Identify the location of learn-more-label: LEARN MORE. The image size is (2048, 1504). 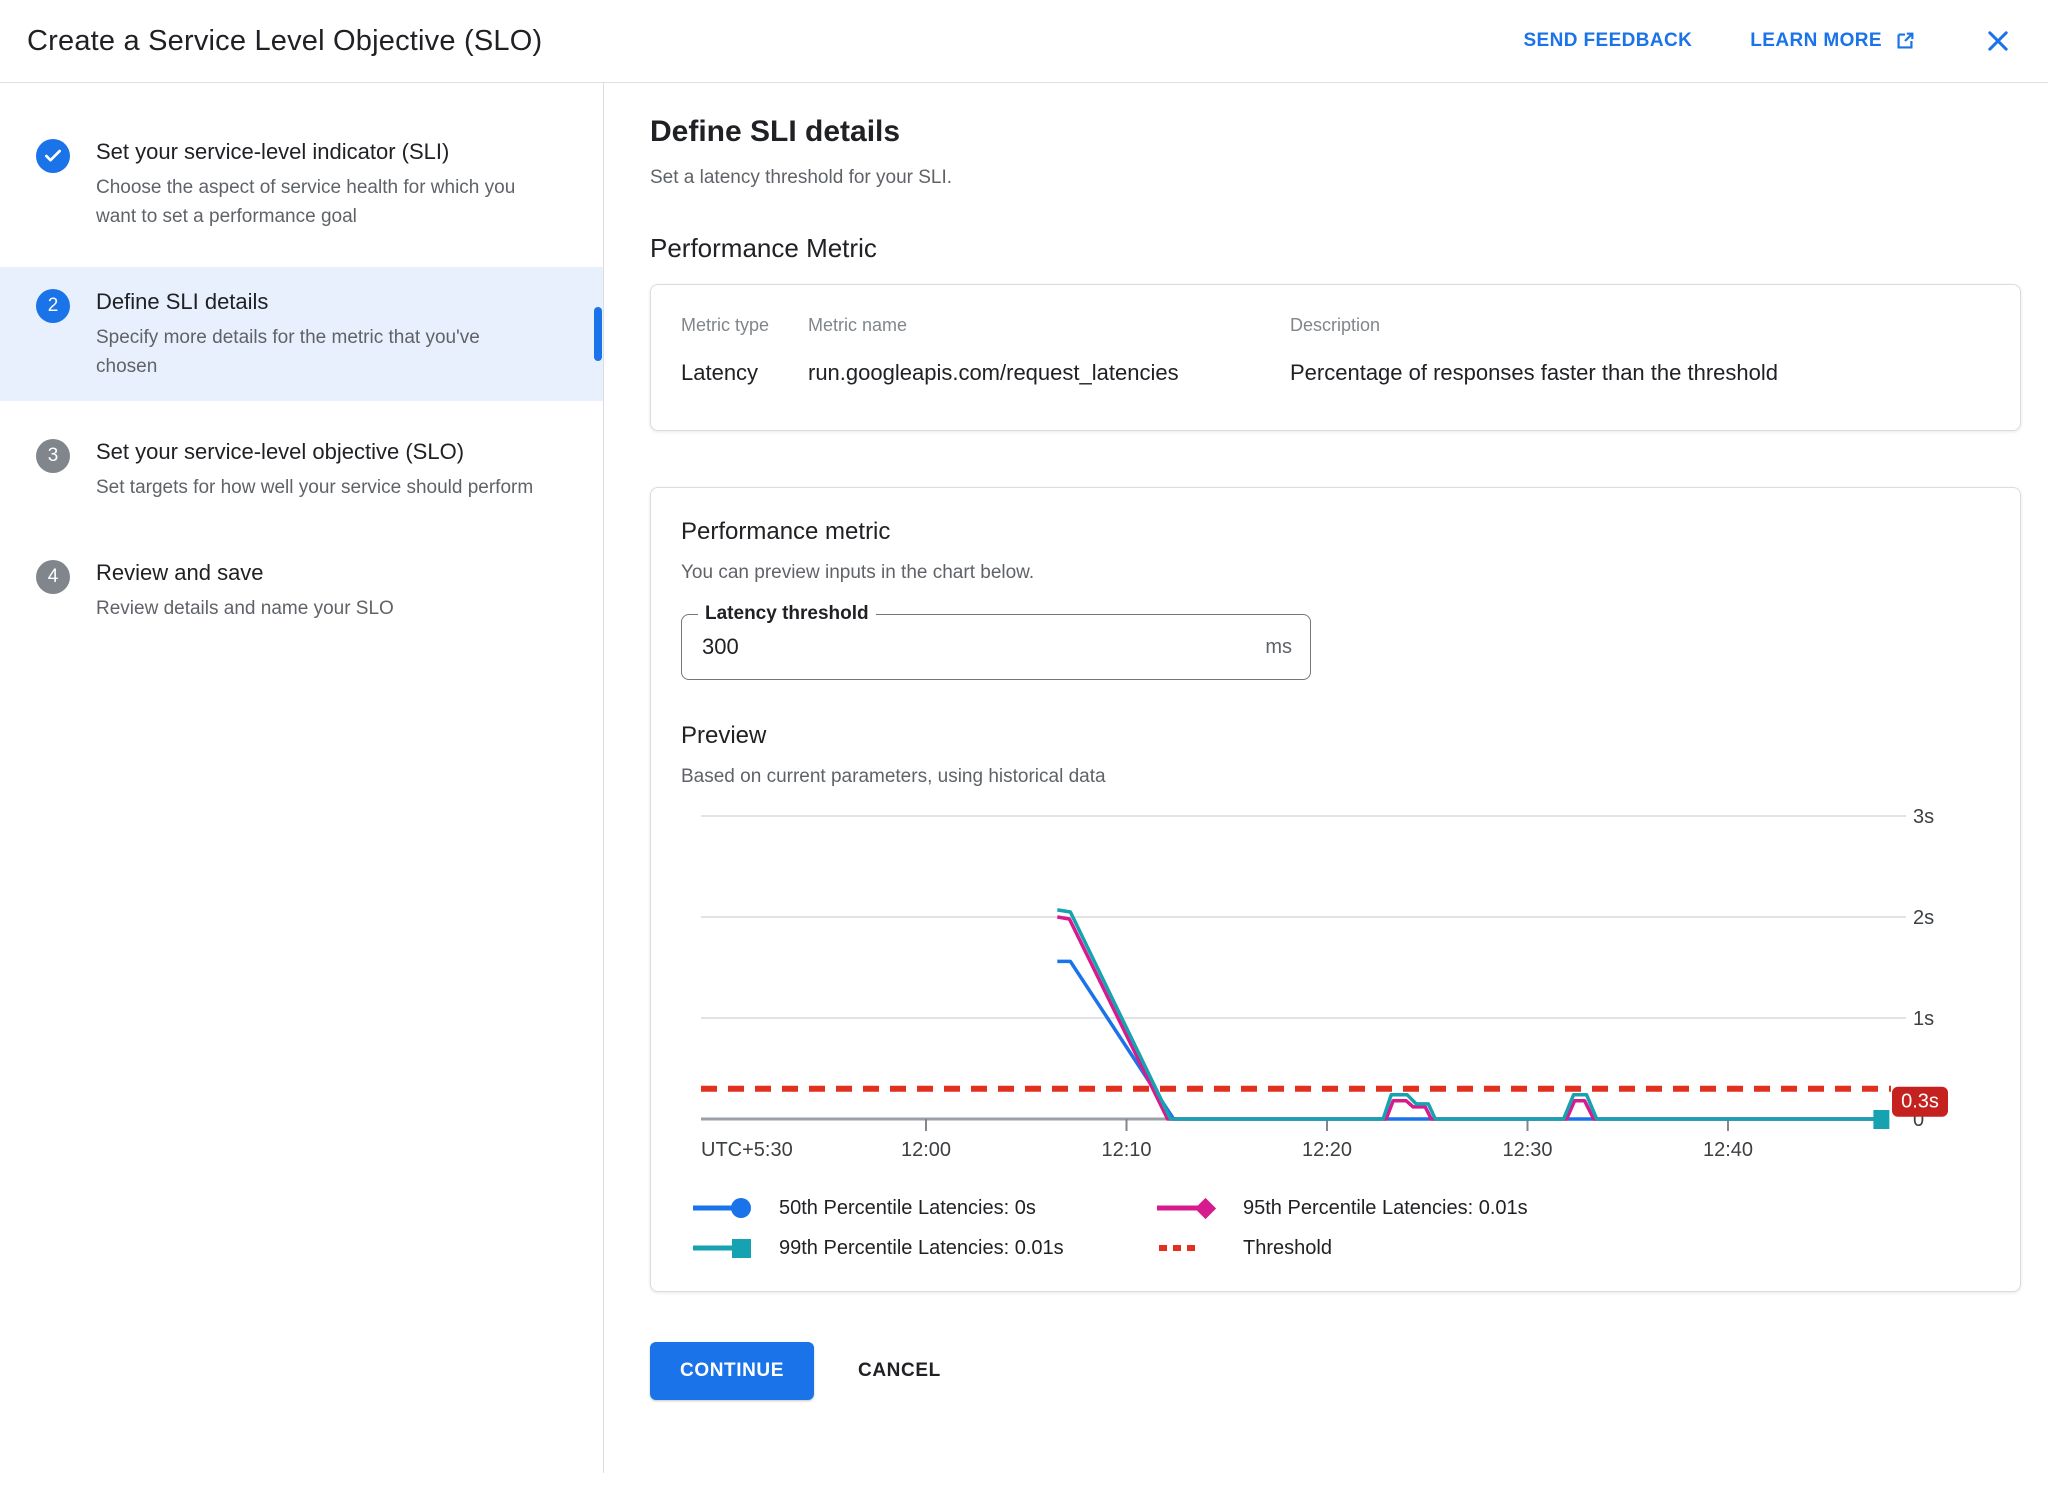
(1816, 40).